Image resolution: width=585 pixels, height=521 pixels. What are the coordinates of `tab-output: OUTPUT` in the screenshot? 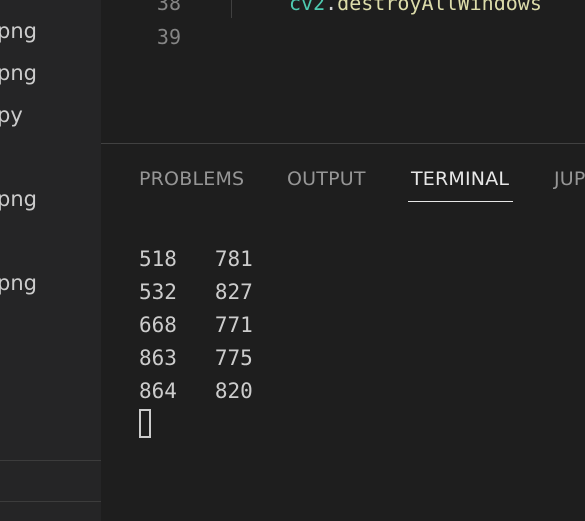 It's located at (326, 179).